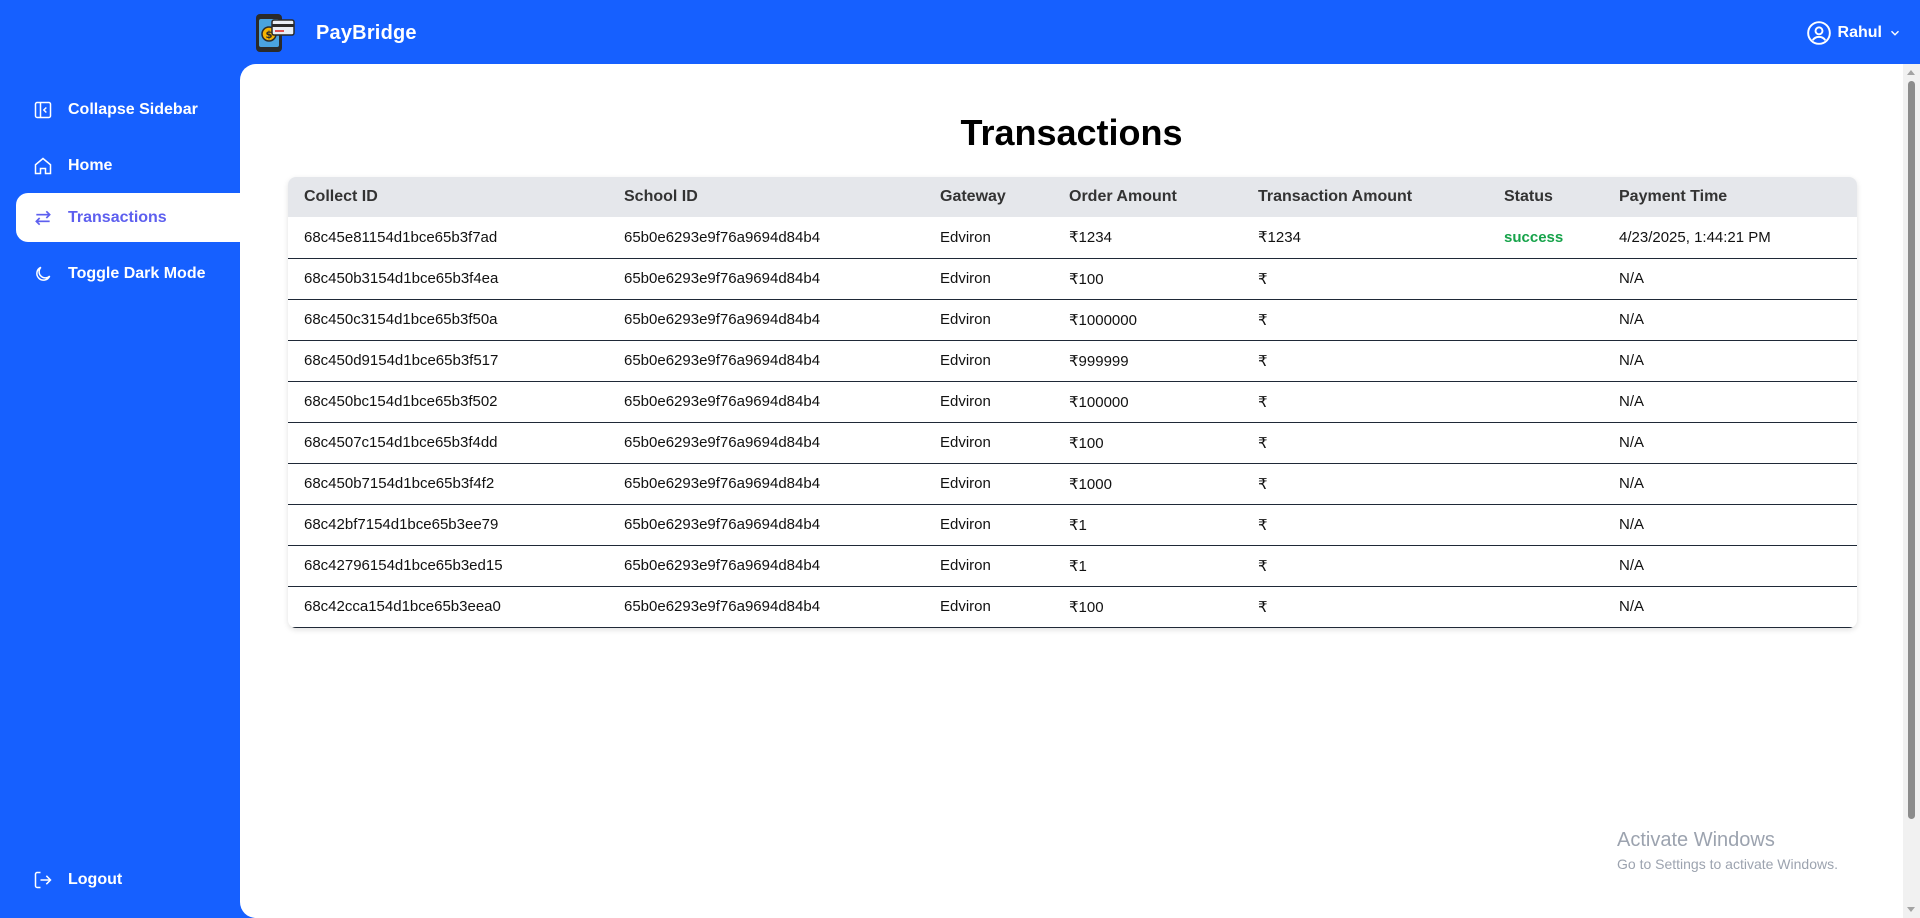 Image resolution: width=1920 pixels, height=918 pixels. I want to click on scroll-up-arrow-icon, so click(1911, 72).